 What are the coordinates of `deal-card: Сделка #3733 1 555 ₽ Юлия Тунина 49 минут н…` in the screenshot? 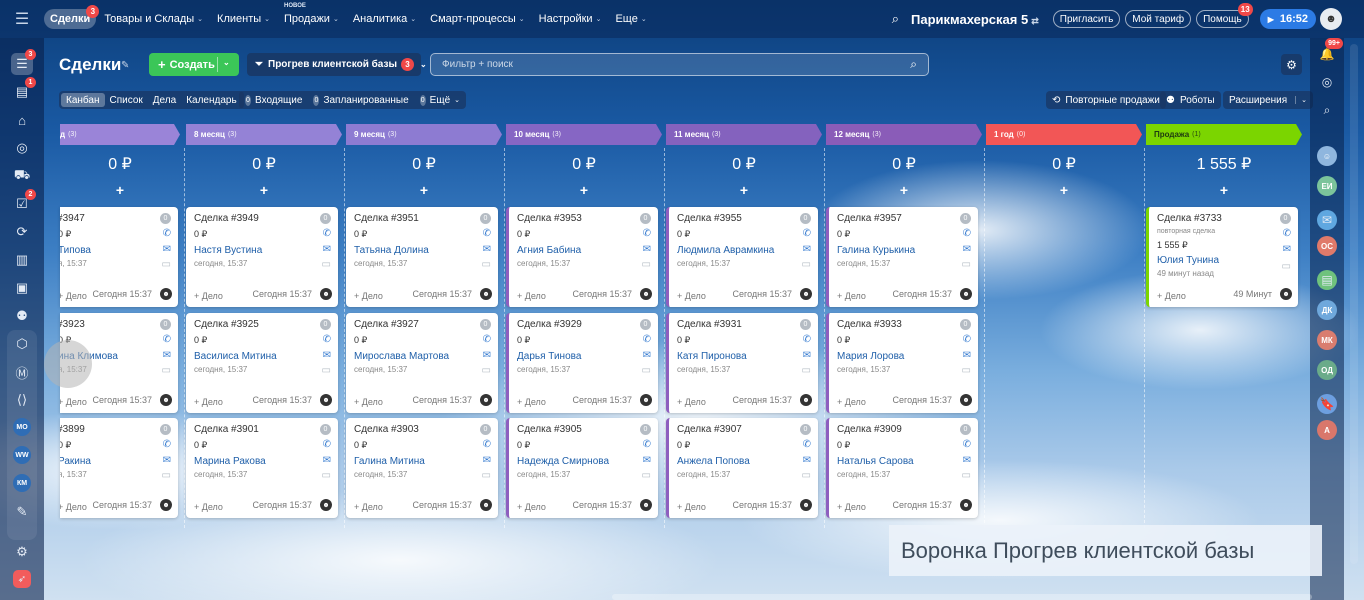 It's located at (1222, 257).